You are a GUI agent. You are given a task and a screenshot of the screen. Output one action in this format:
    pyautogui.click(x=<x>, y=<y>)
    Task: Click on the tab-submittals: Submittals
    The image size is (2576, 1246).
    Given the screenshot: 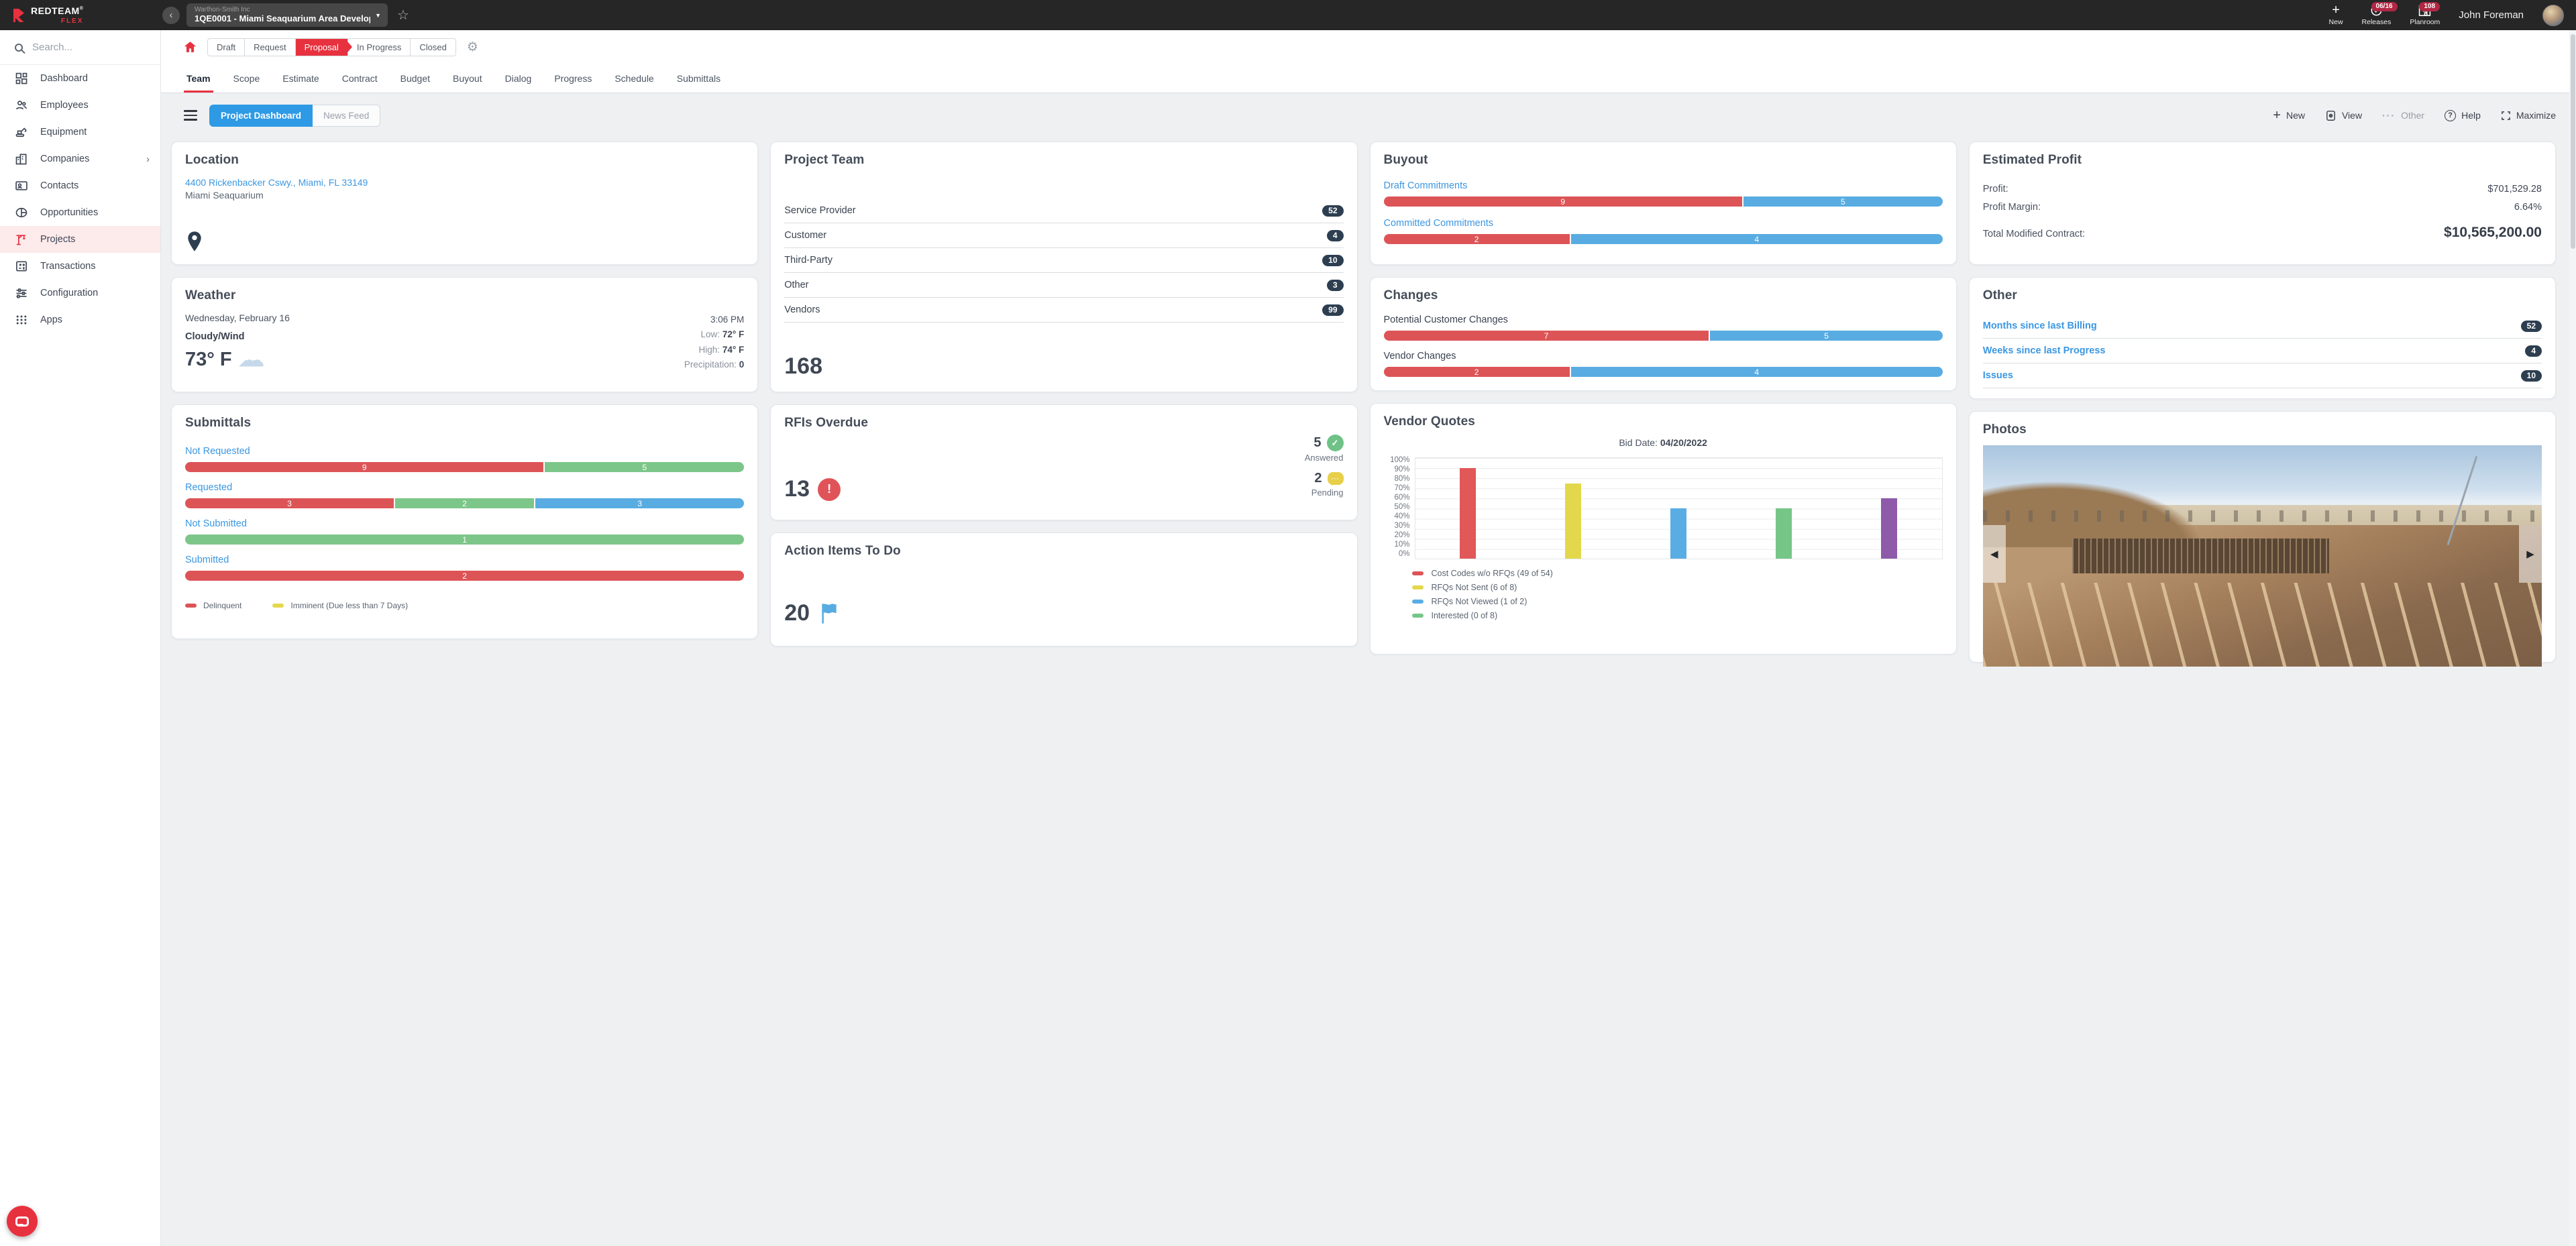 What is the action you would take?
    pyautogui.click(x=698, y=78)
    